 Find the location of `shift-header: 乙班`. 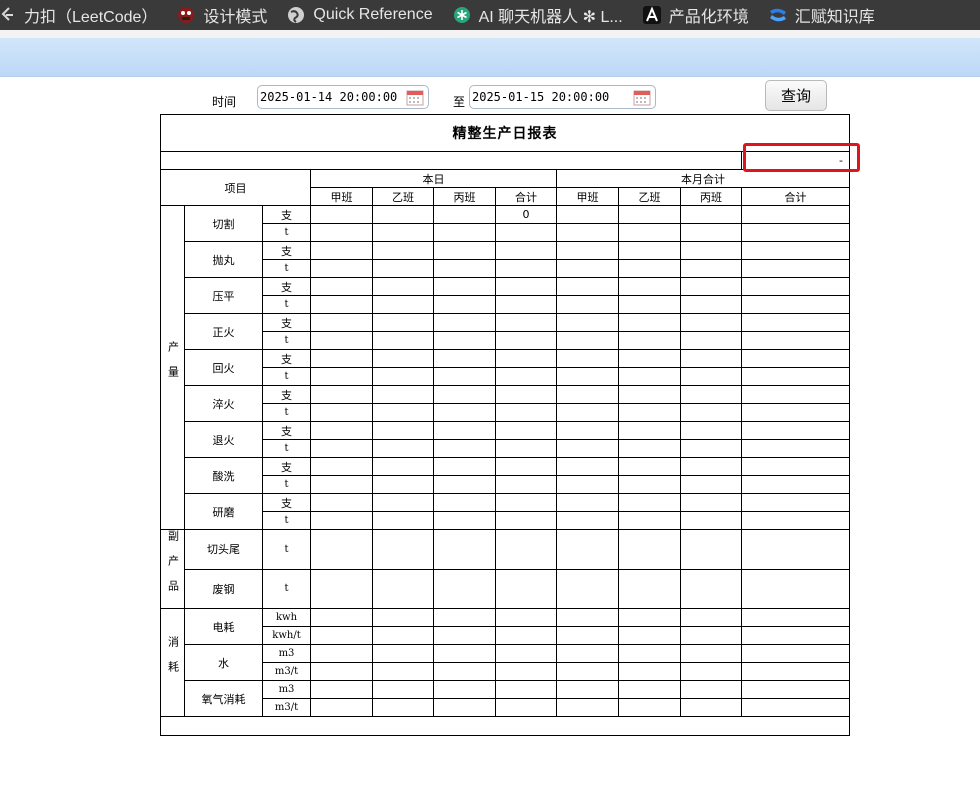

shift-header: 乙班 is located at coordinates (649, 196).